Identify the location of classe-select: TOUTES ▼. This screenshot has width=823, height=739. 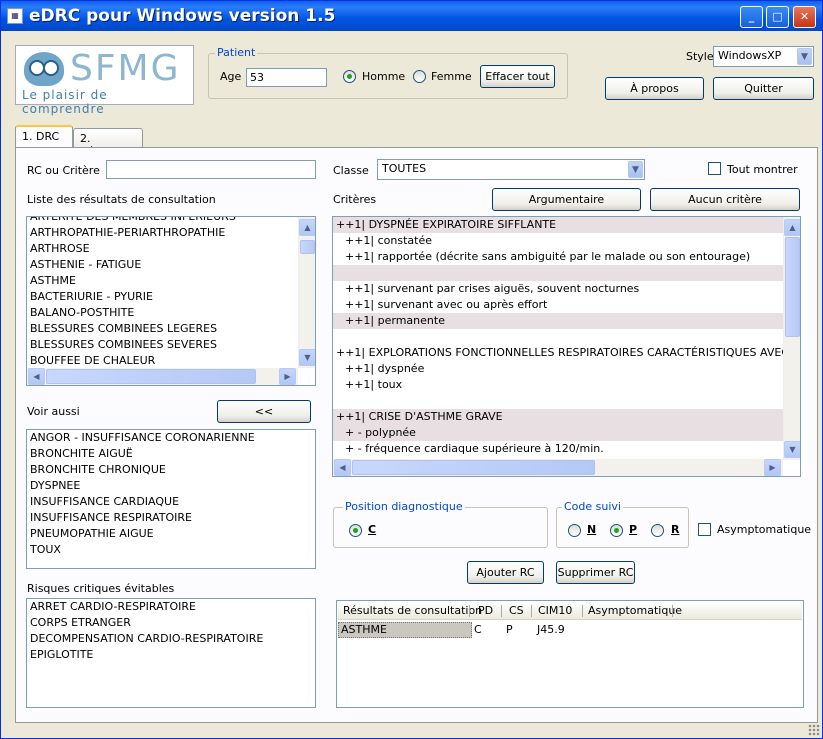
(511, 169).